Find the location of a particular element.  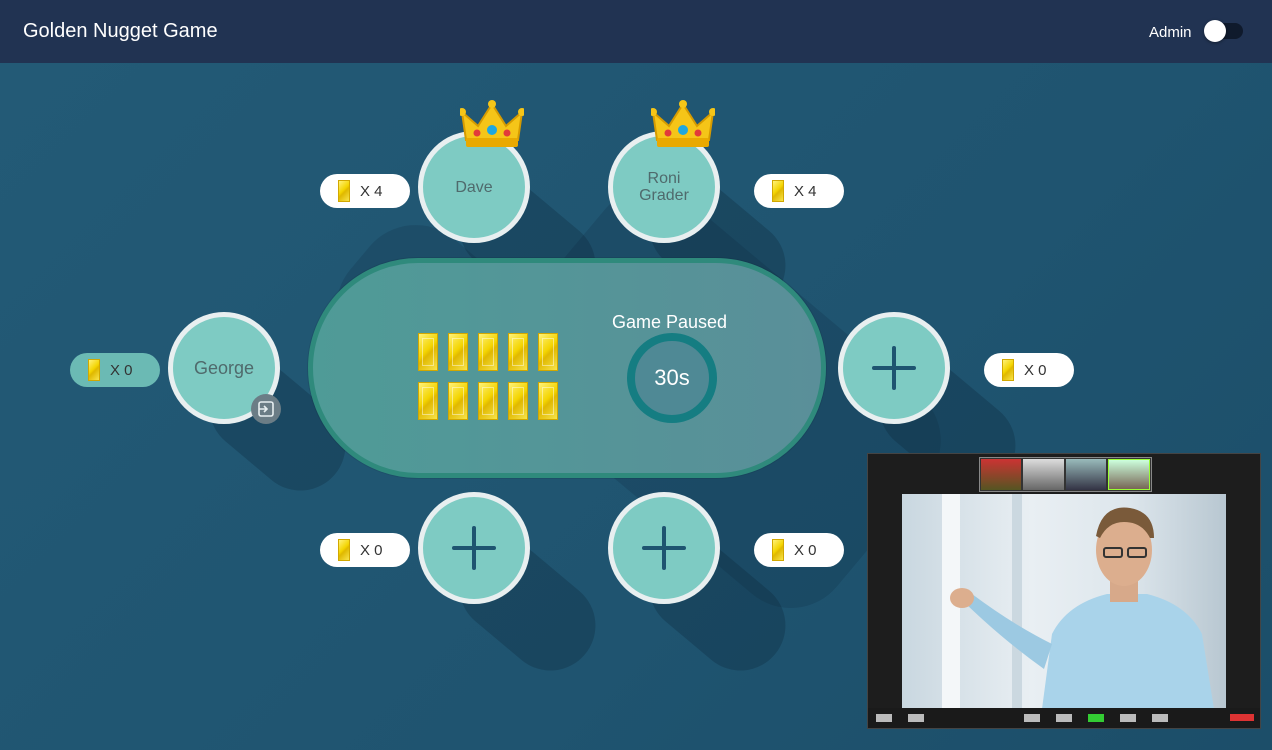

active-speaker-video is located at coordinates (1064, 601).